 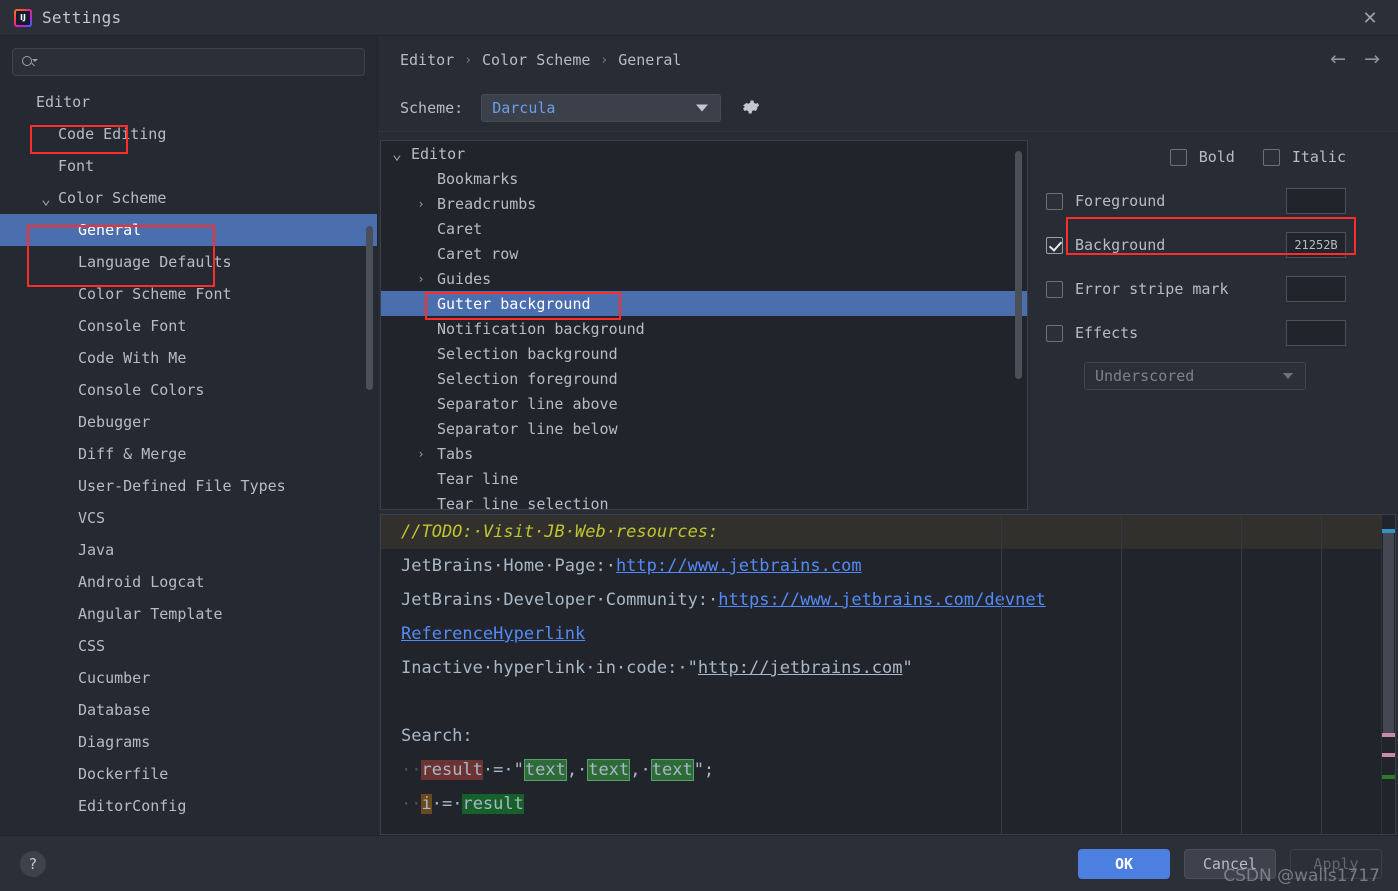 I want to click on color-tree-item-bookmarks: Bookmarks, so click(x=704, y=178).